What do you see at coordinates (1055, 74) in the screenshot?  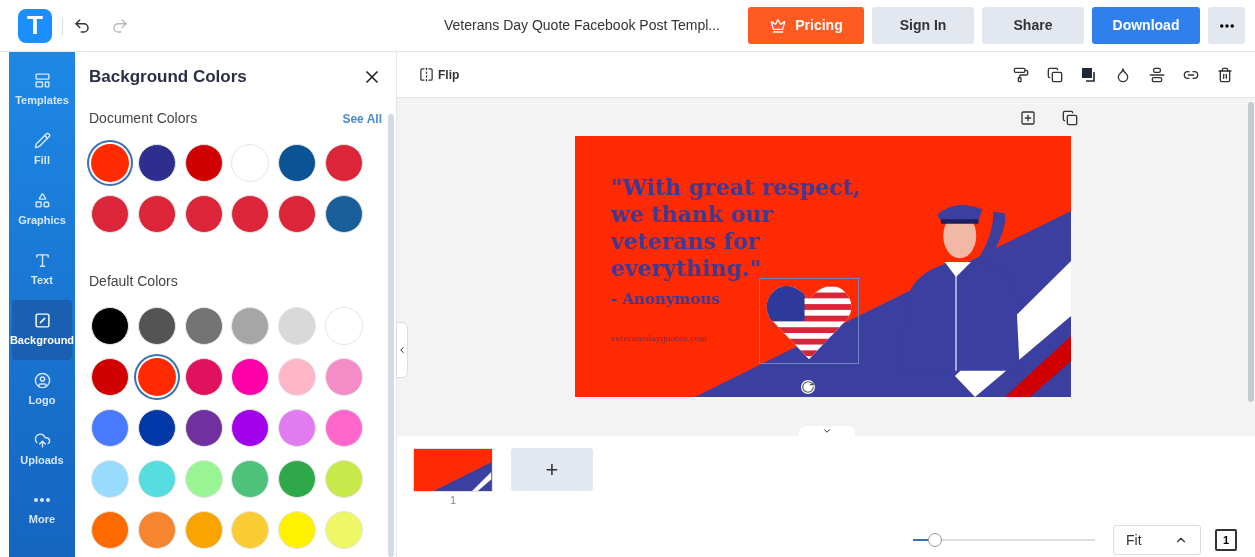 I see `copy-icon` at bounding box center [1055, 74].